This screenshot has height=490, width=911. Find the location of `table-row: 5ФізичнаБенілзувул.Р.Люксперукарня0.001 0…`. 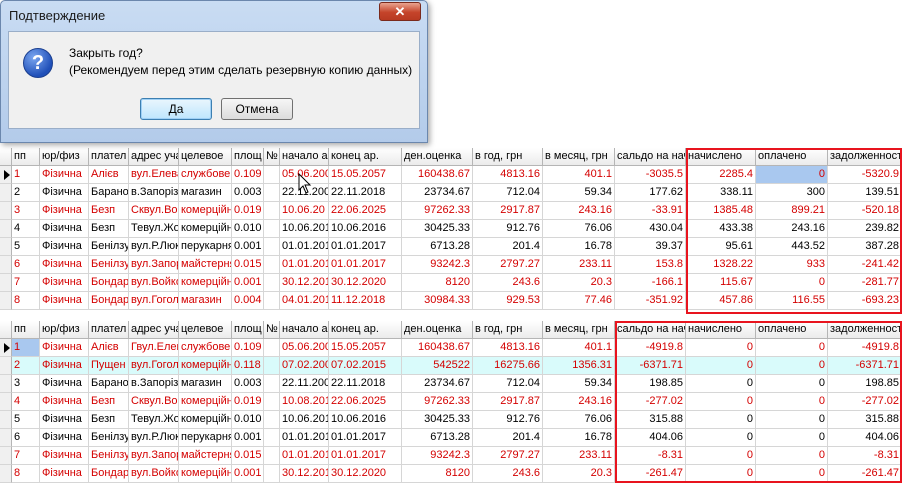

table-row: 5ФізичнаБенілзувул.Р.Люксперукарня0.001 0… is located at coordinates (455, 247).